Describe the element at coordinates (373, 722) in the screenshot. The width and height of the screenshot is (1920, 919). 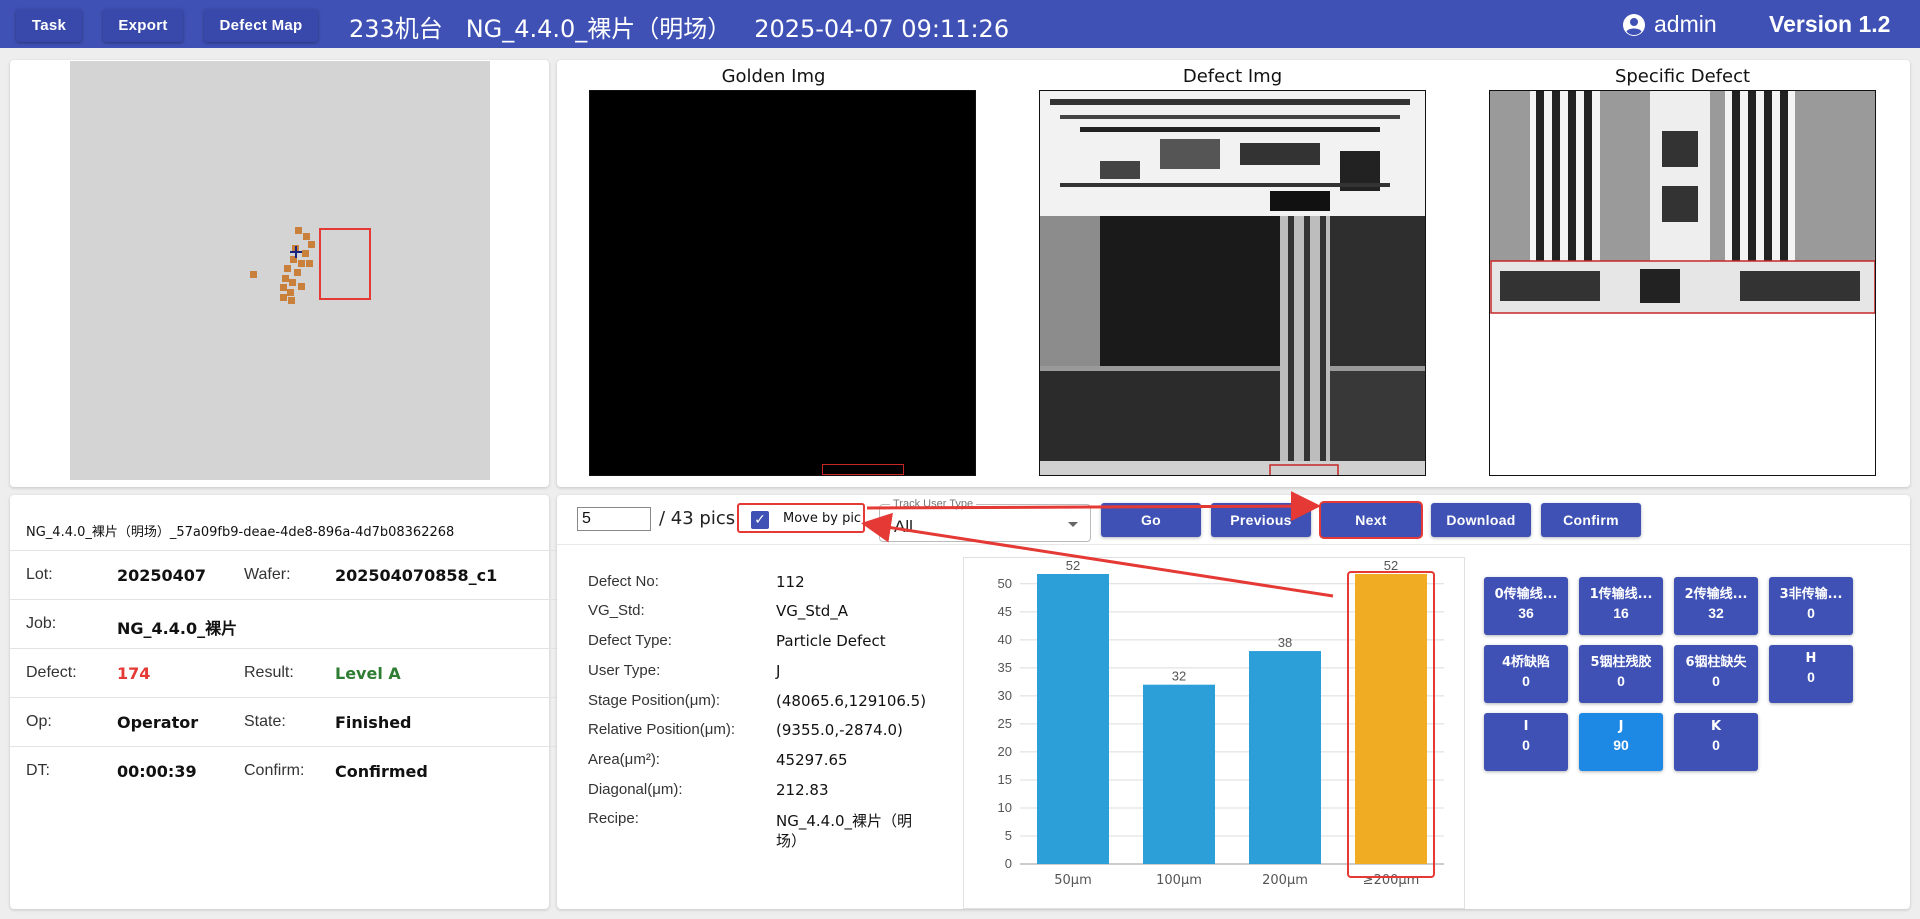
I see `state-value: Finished` at that location.